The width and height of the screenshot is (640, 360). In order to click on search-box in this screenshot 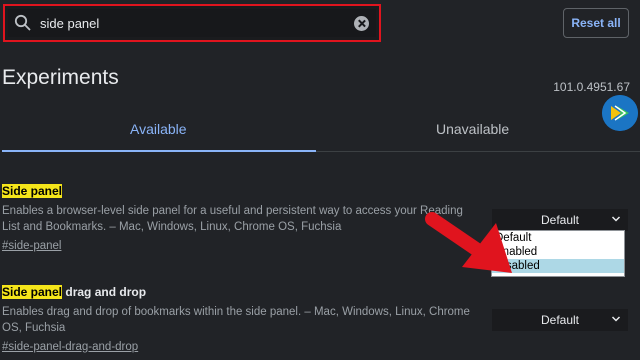, I will do `click(192, 23)`.